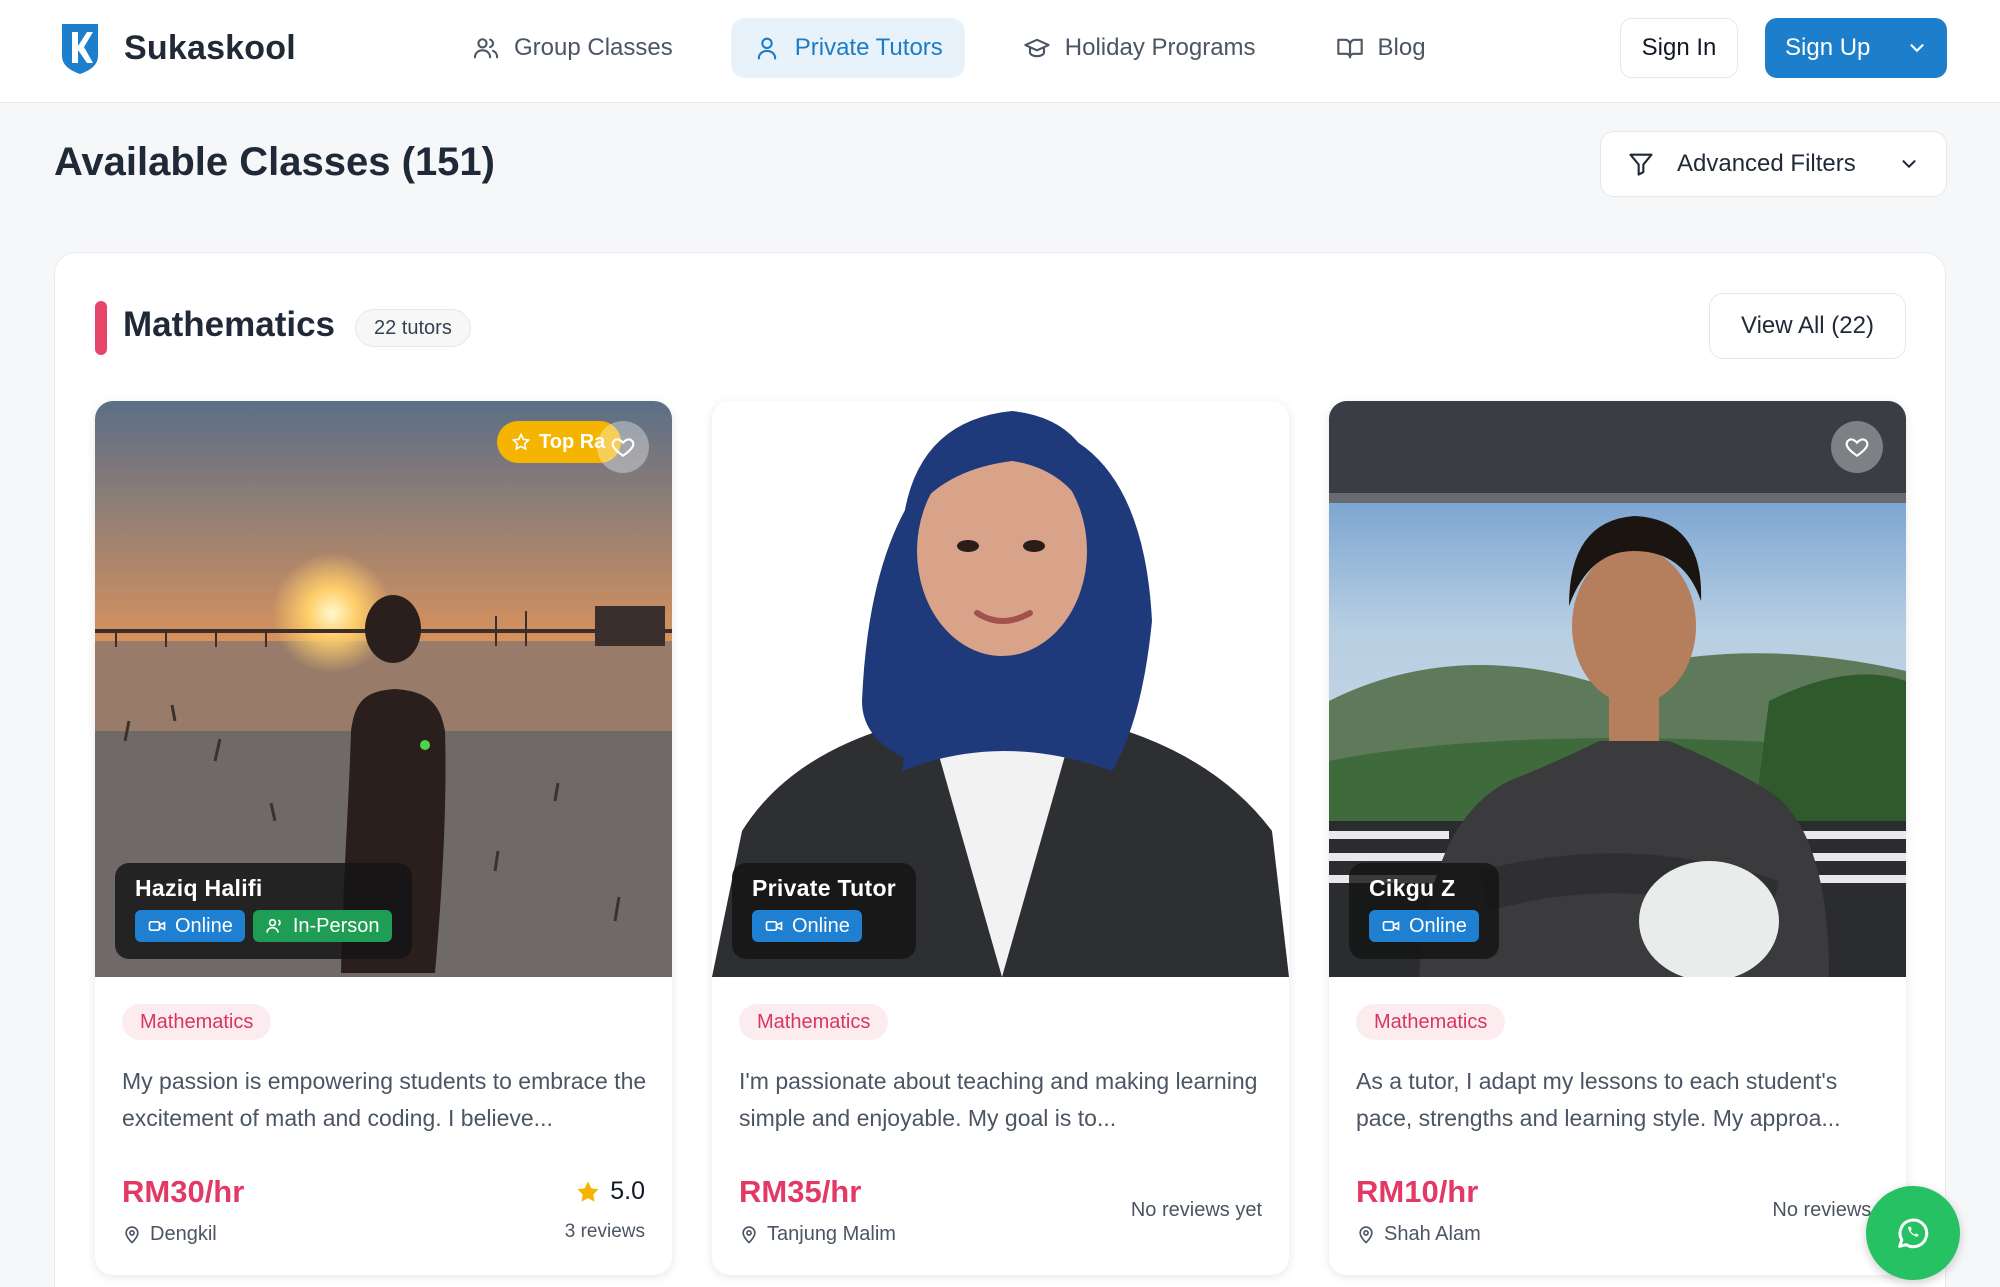 Image resolution: width=2000 pixels, height=1287 pixels. I want to click on mode-tags: Online In-Person, so click(263, 926).